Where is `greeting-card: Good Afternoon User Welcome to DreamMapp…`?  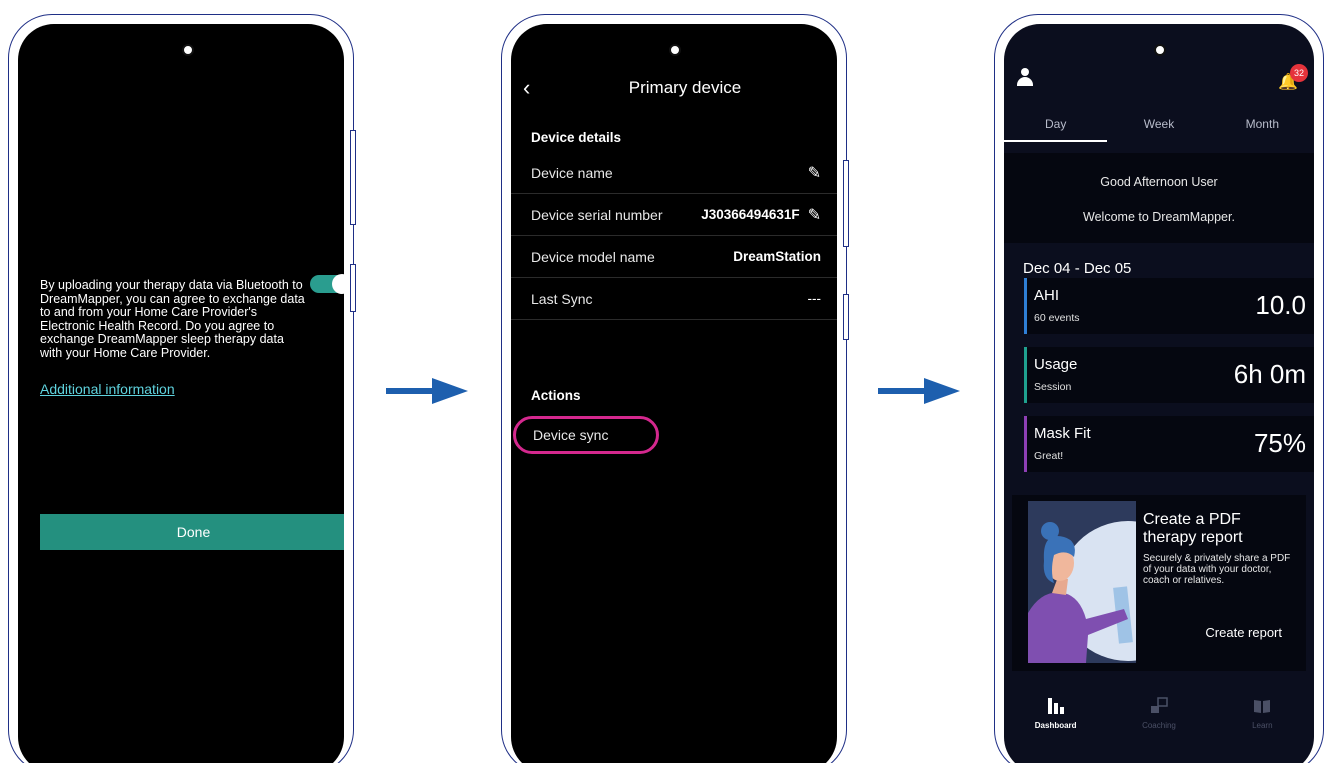
greeting-card: Good Afternoon User Welcome to DreamMapp… is located at coordinates (1159, 198).